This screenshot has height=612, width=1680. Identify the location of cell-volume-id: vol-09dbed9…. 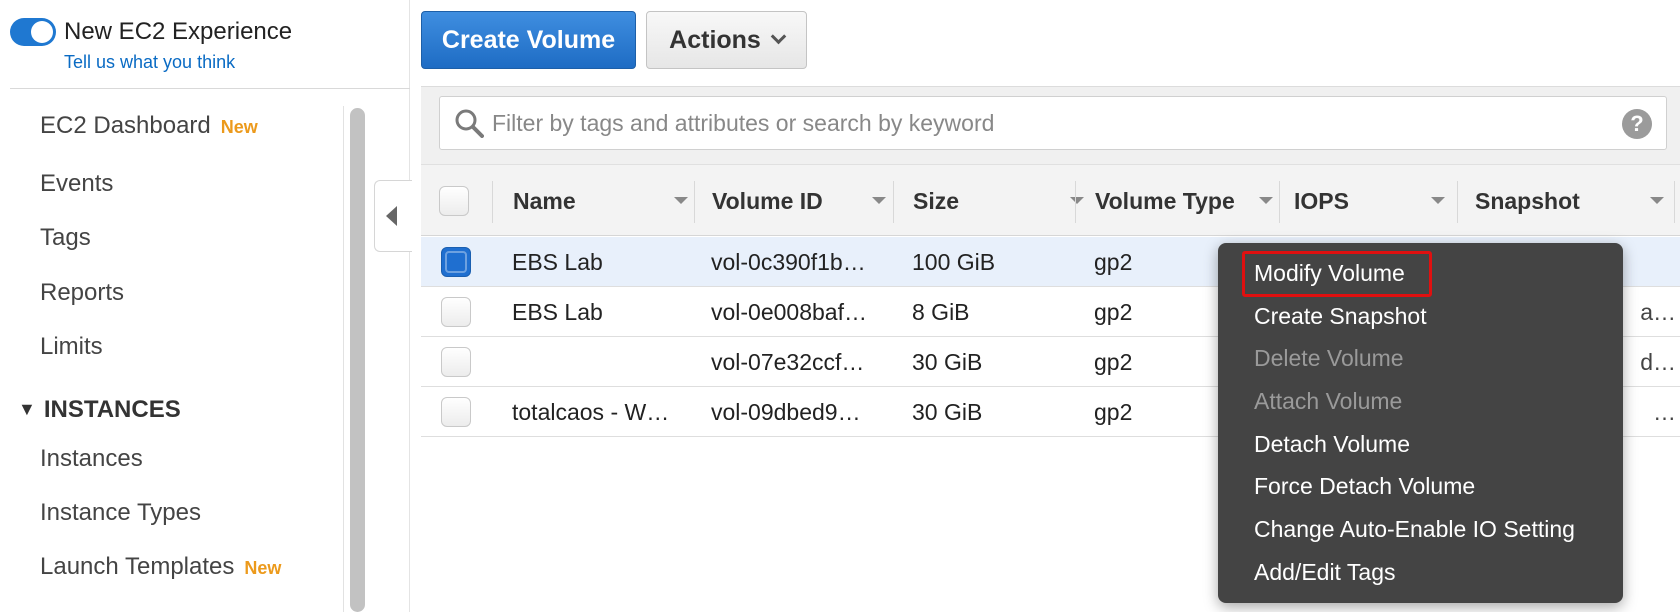
(786, 411).